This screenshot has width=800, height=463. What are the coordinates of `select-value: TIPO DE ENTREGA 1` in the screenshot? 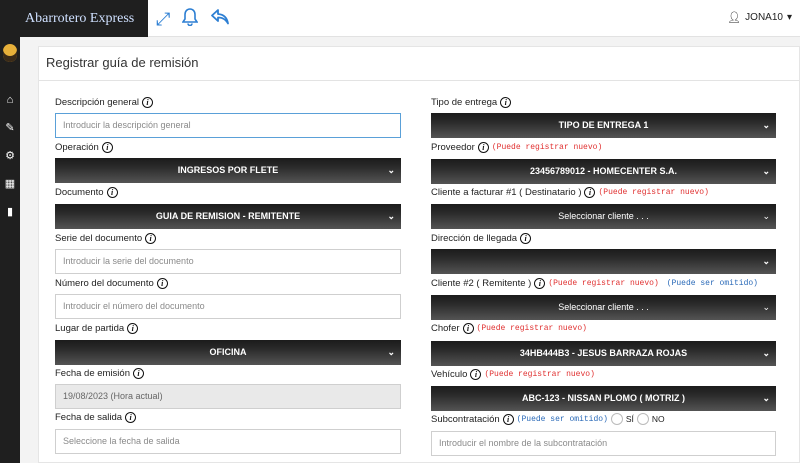 It's located at (603, 125).